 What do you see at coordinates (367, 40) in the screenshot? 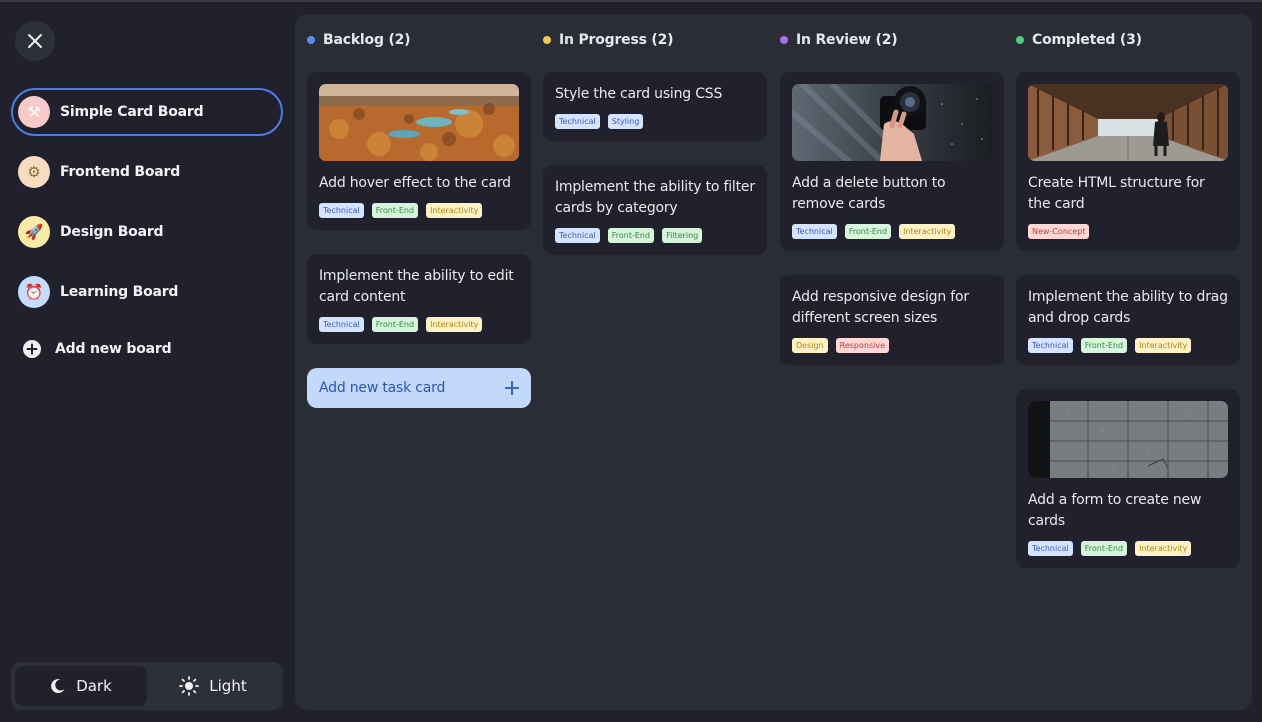
I see `column-title: Backlog (2)` at bounding box center [367, 40].